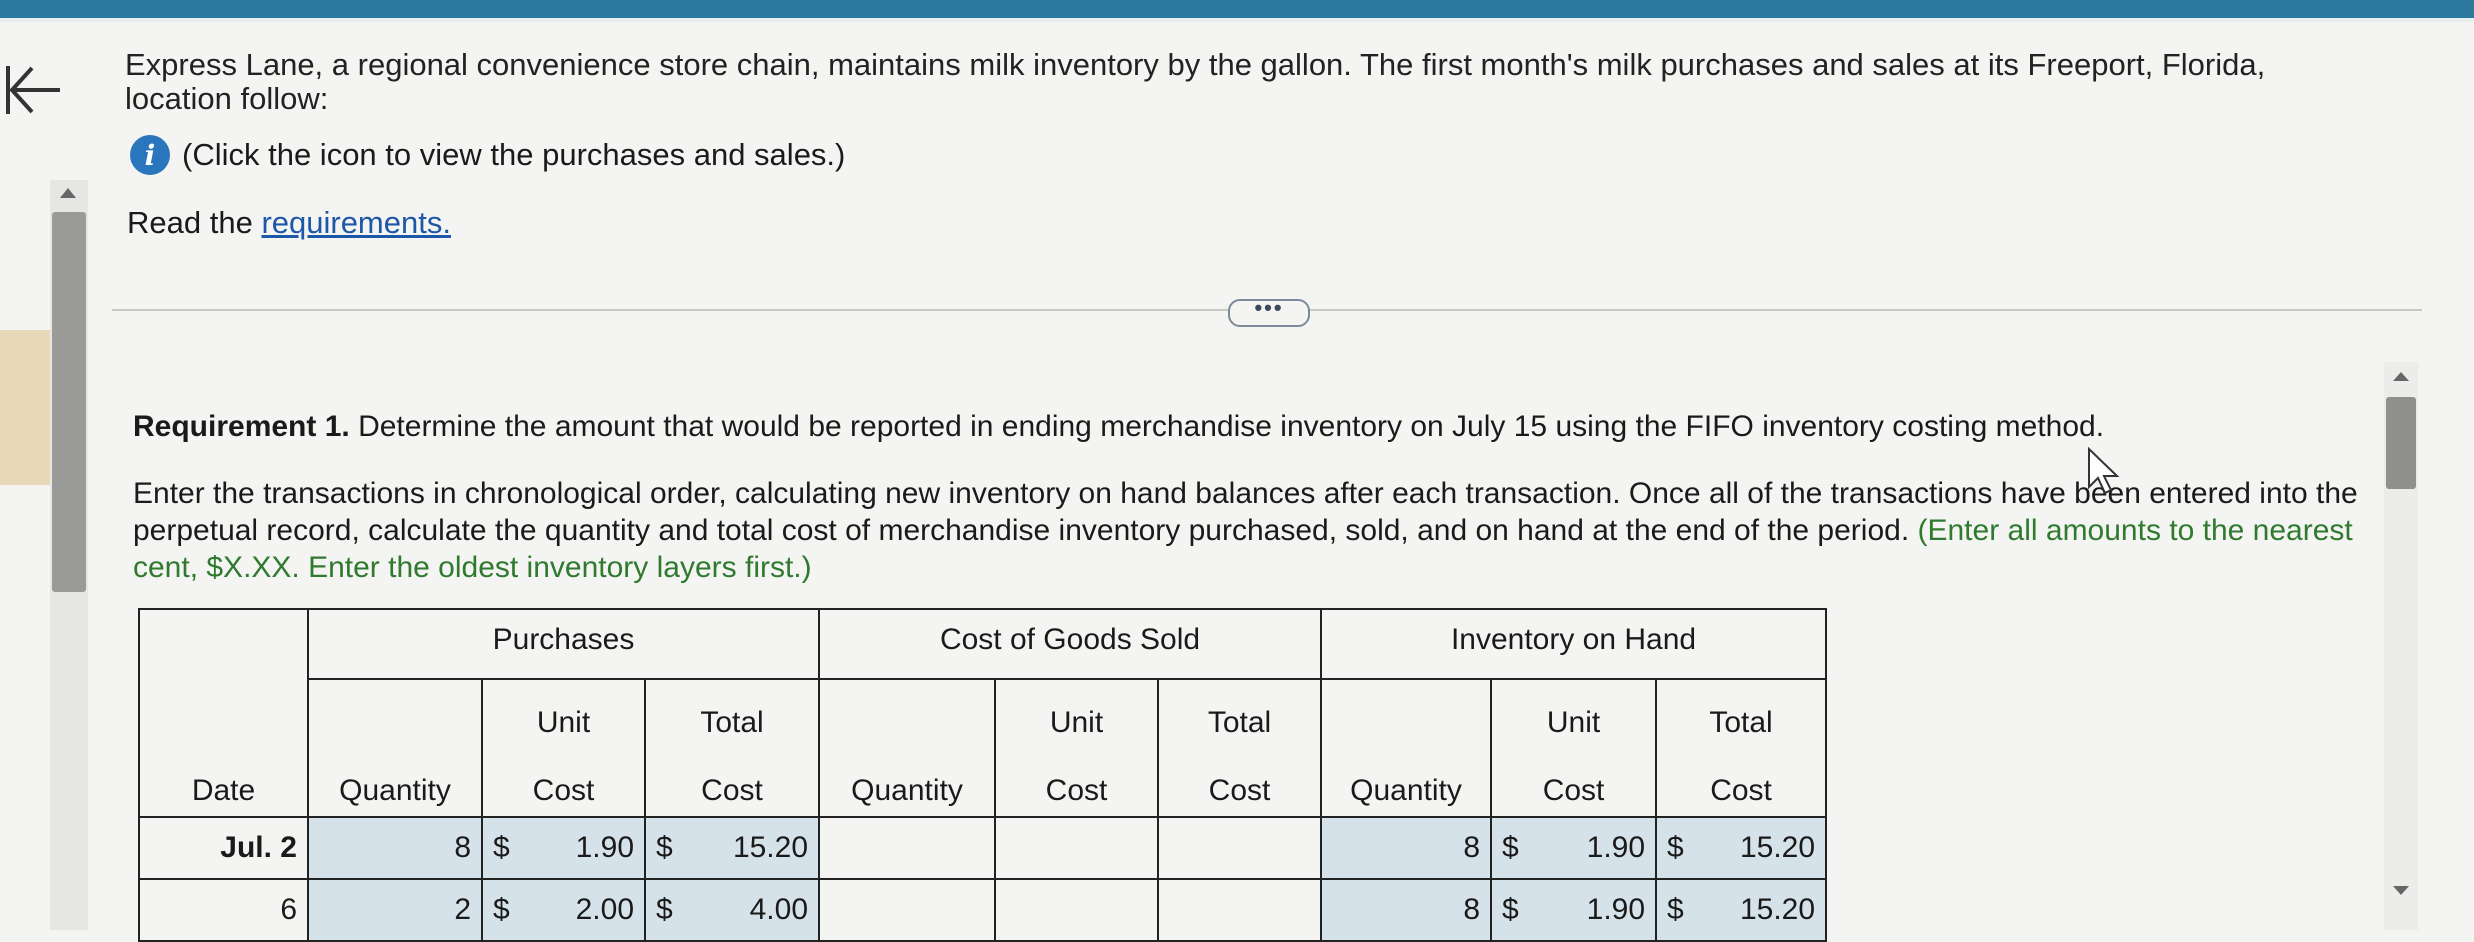 The height and width of the screenshot is (942, 2474). What do you see at coordinates (69, 402) in the screenshot?
I see `left-scrollbar-thumb` at bounding box center [69, 402].